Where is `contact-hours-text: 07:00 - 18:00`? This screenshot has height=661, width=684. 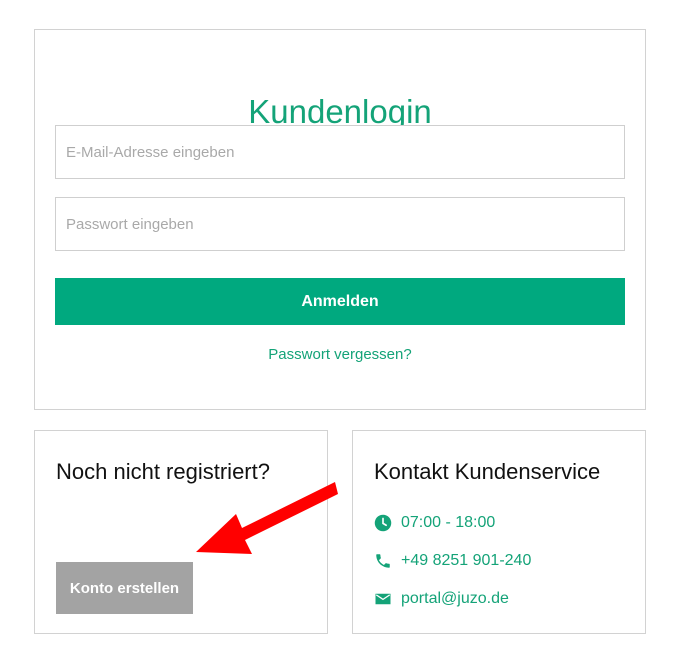
contact-hours-text: 07:00 - 18:00 is located at coordinates (448, 522).